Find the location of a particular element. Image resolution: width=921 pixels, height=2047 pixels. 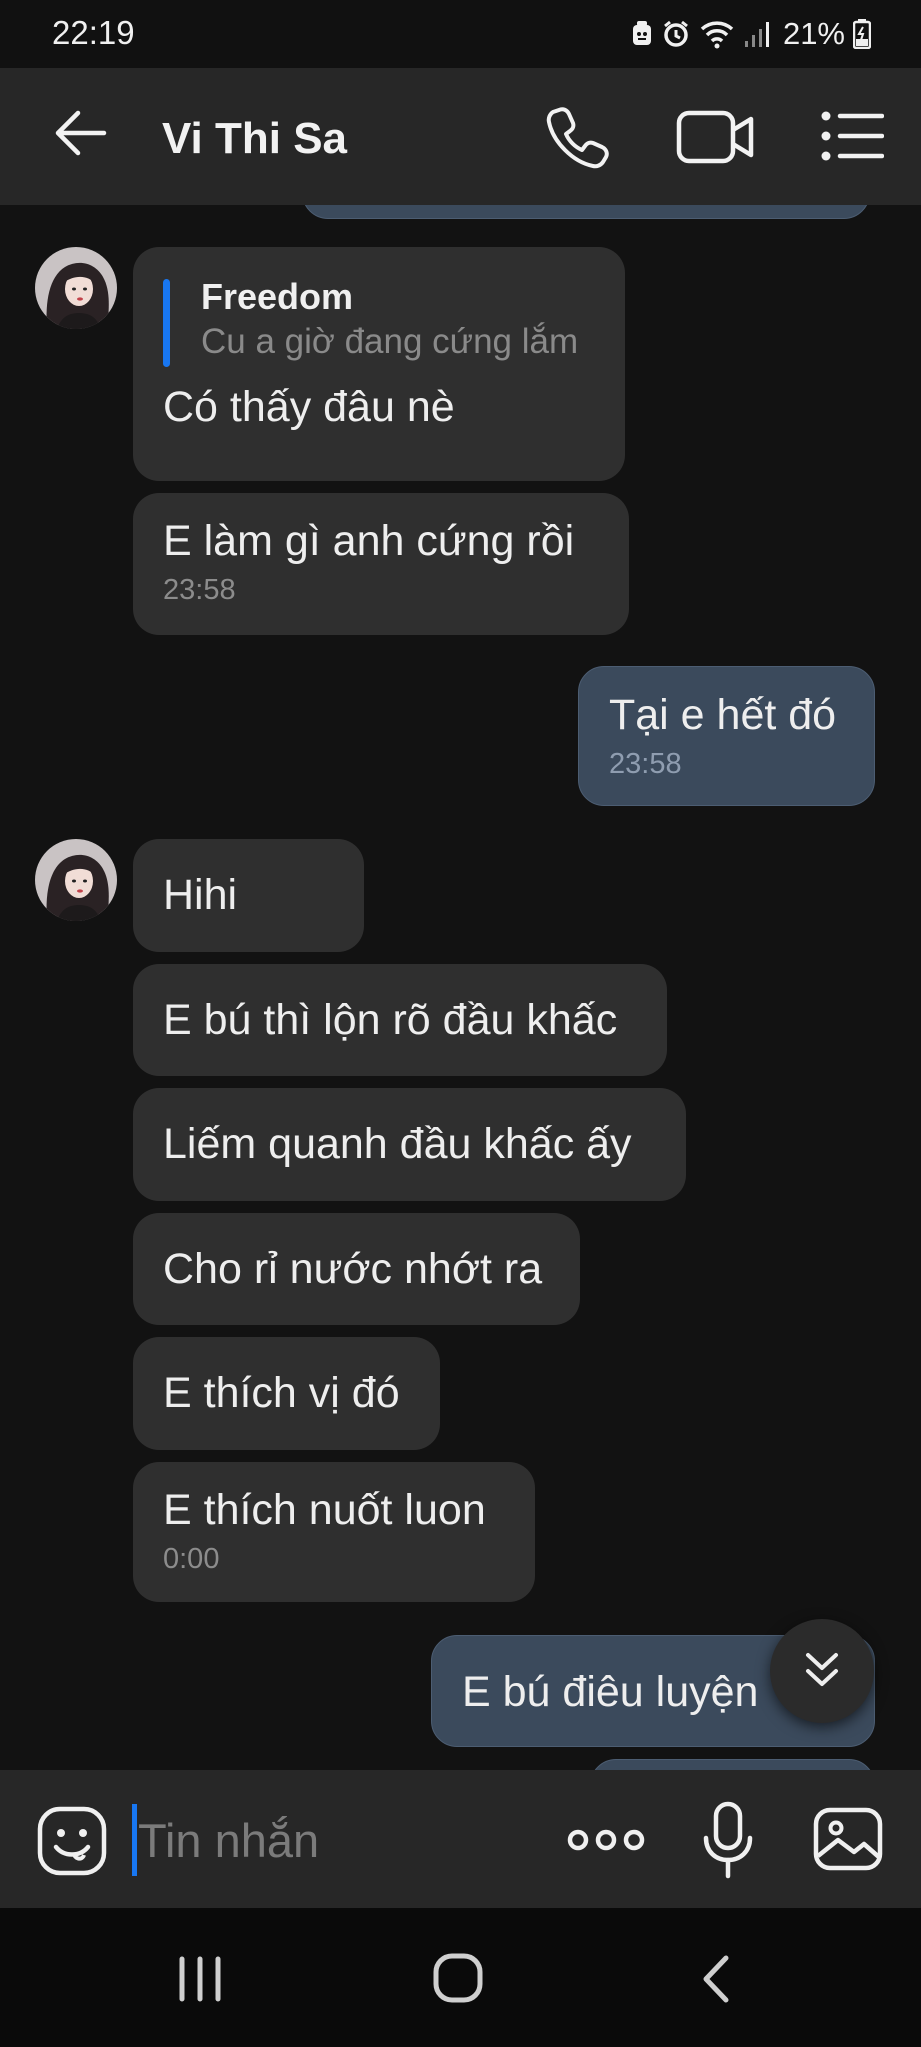

message-text: Tại e hết đó is located at coordinates (723, 715).